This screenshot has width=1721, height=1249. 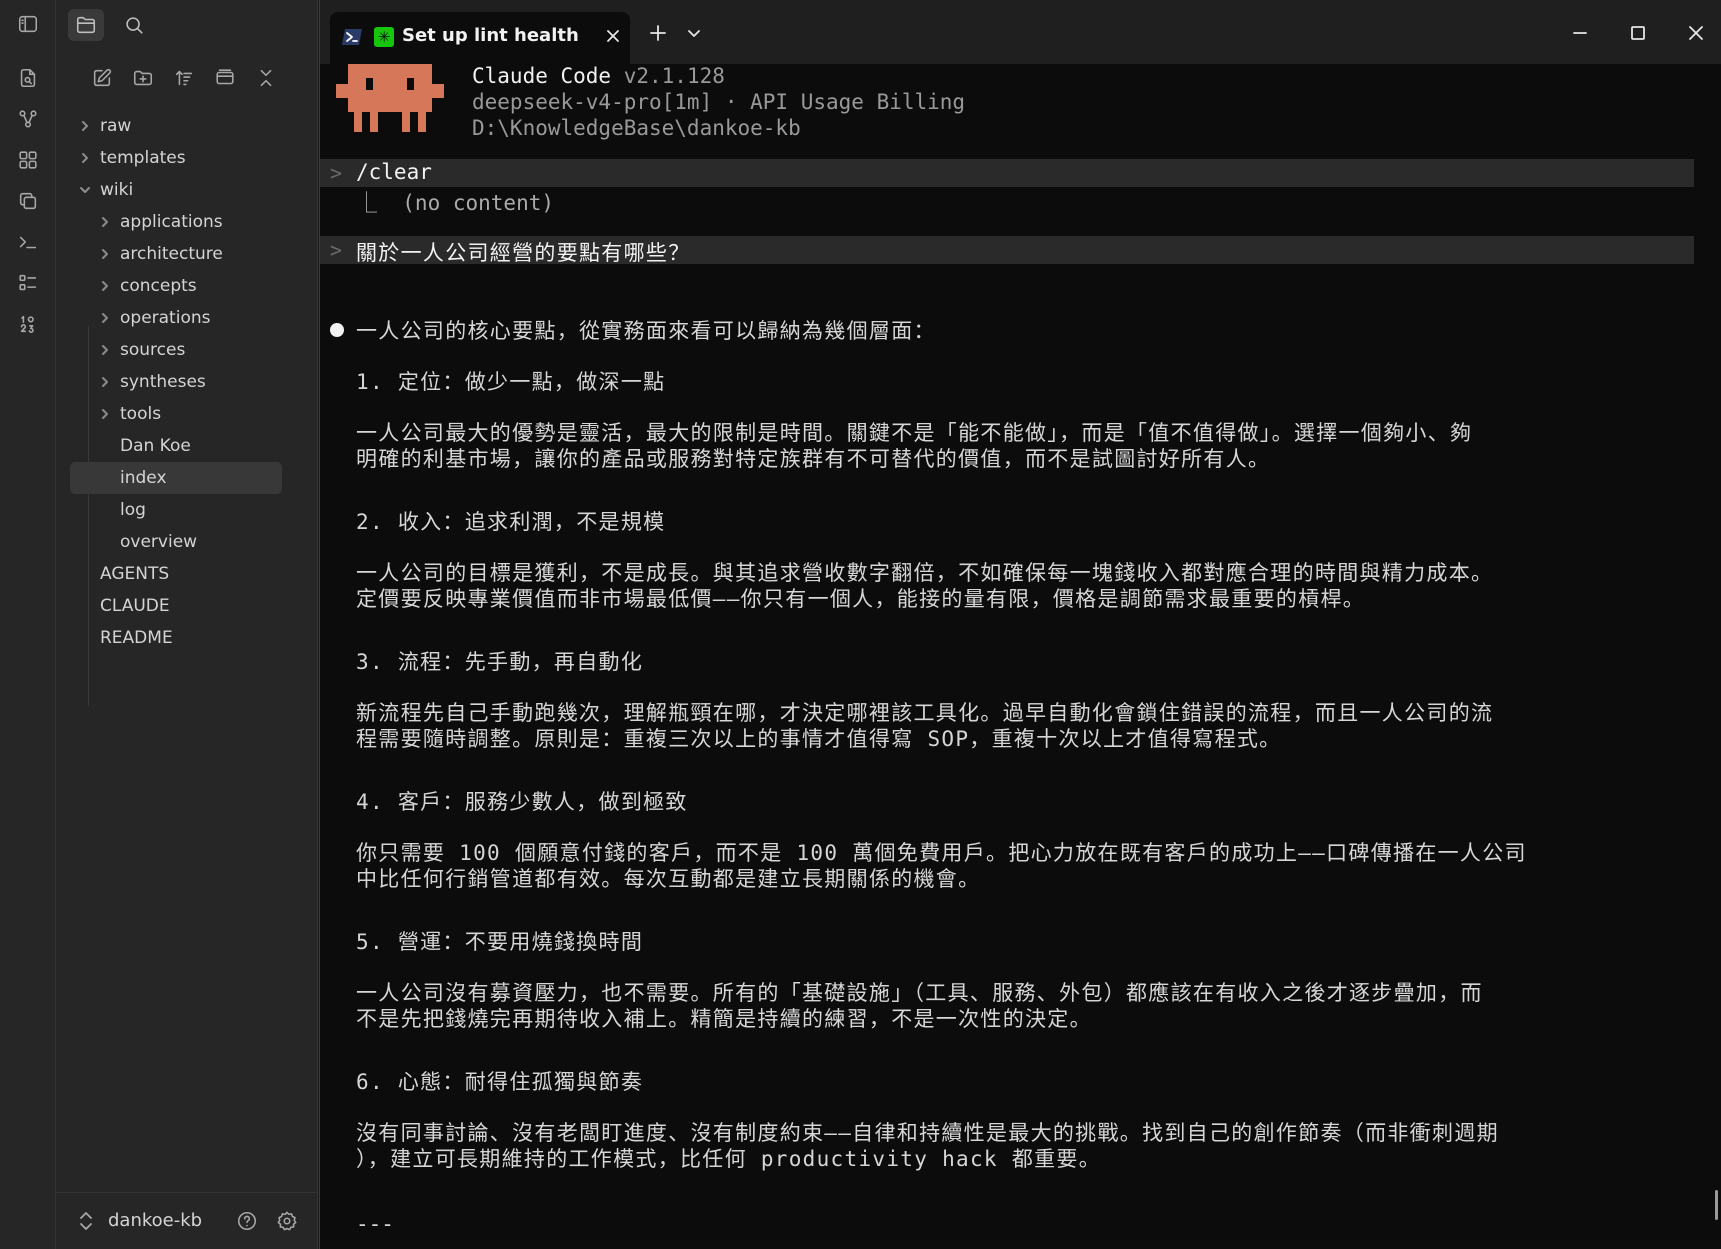 What do you see at coordinates (116, 126) in the screenshot?
I see `tree-item-label: raw` at bounding box center [116, 126].